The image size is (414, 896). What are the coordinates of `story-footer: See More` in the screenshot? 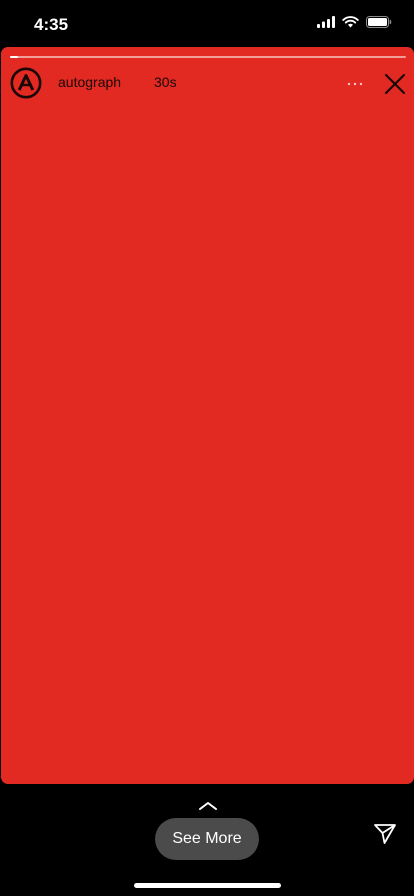 It's located at (207, 840).